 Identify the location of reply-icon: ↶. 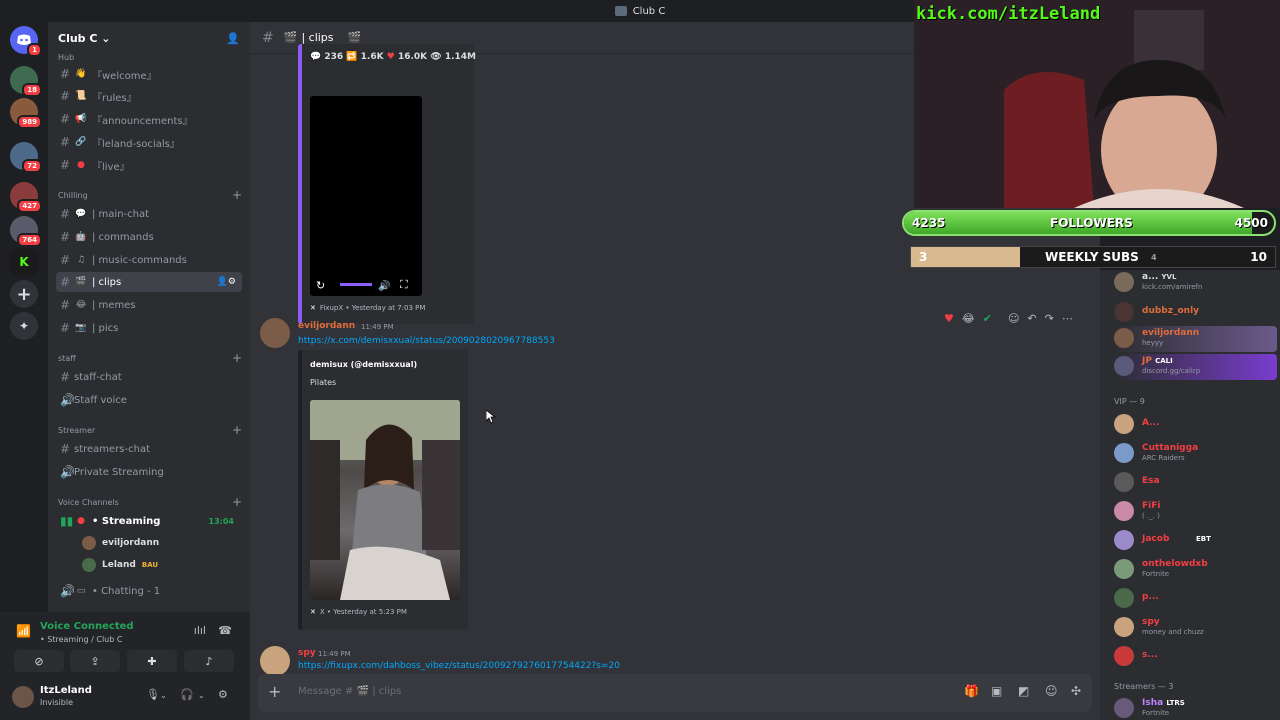
(1031, 318).